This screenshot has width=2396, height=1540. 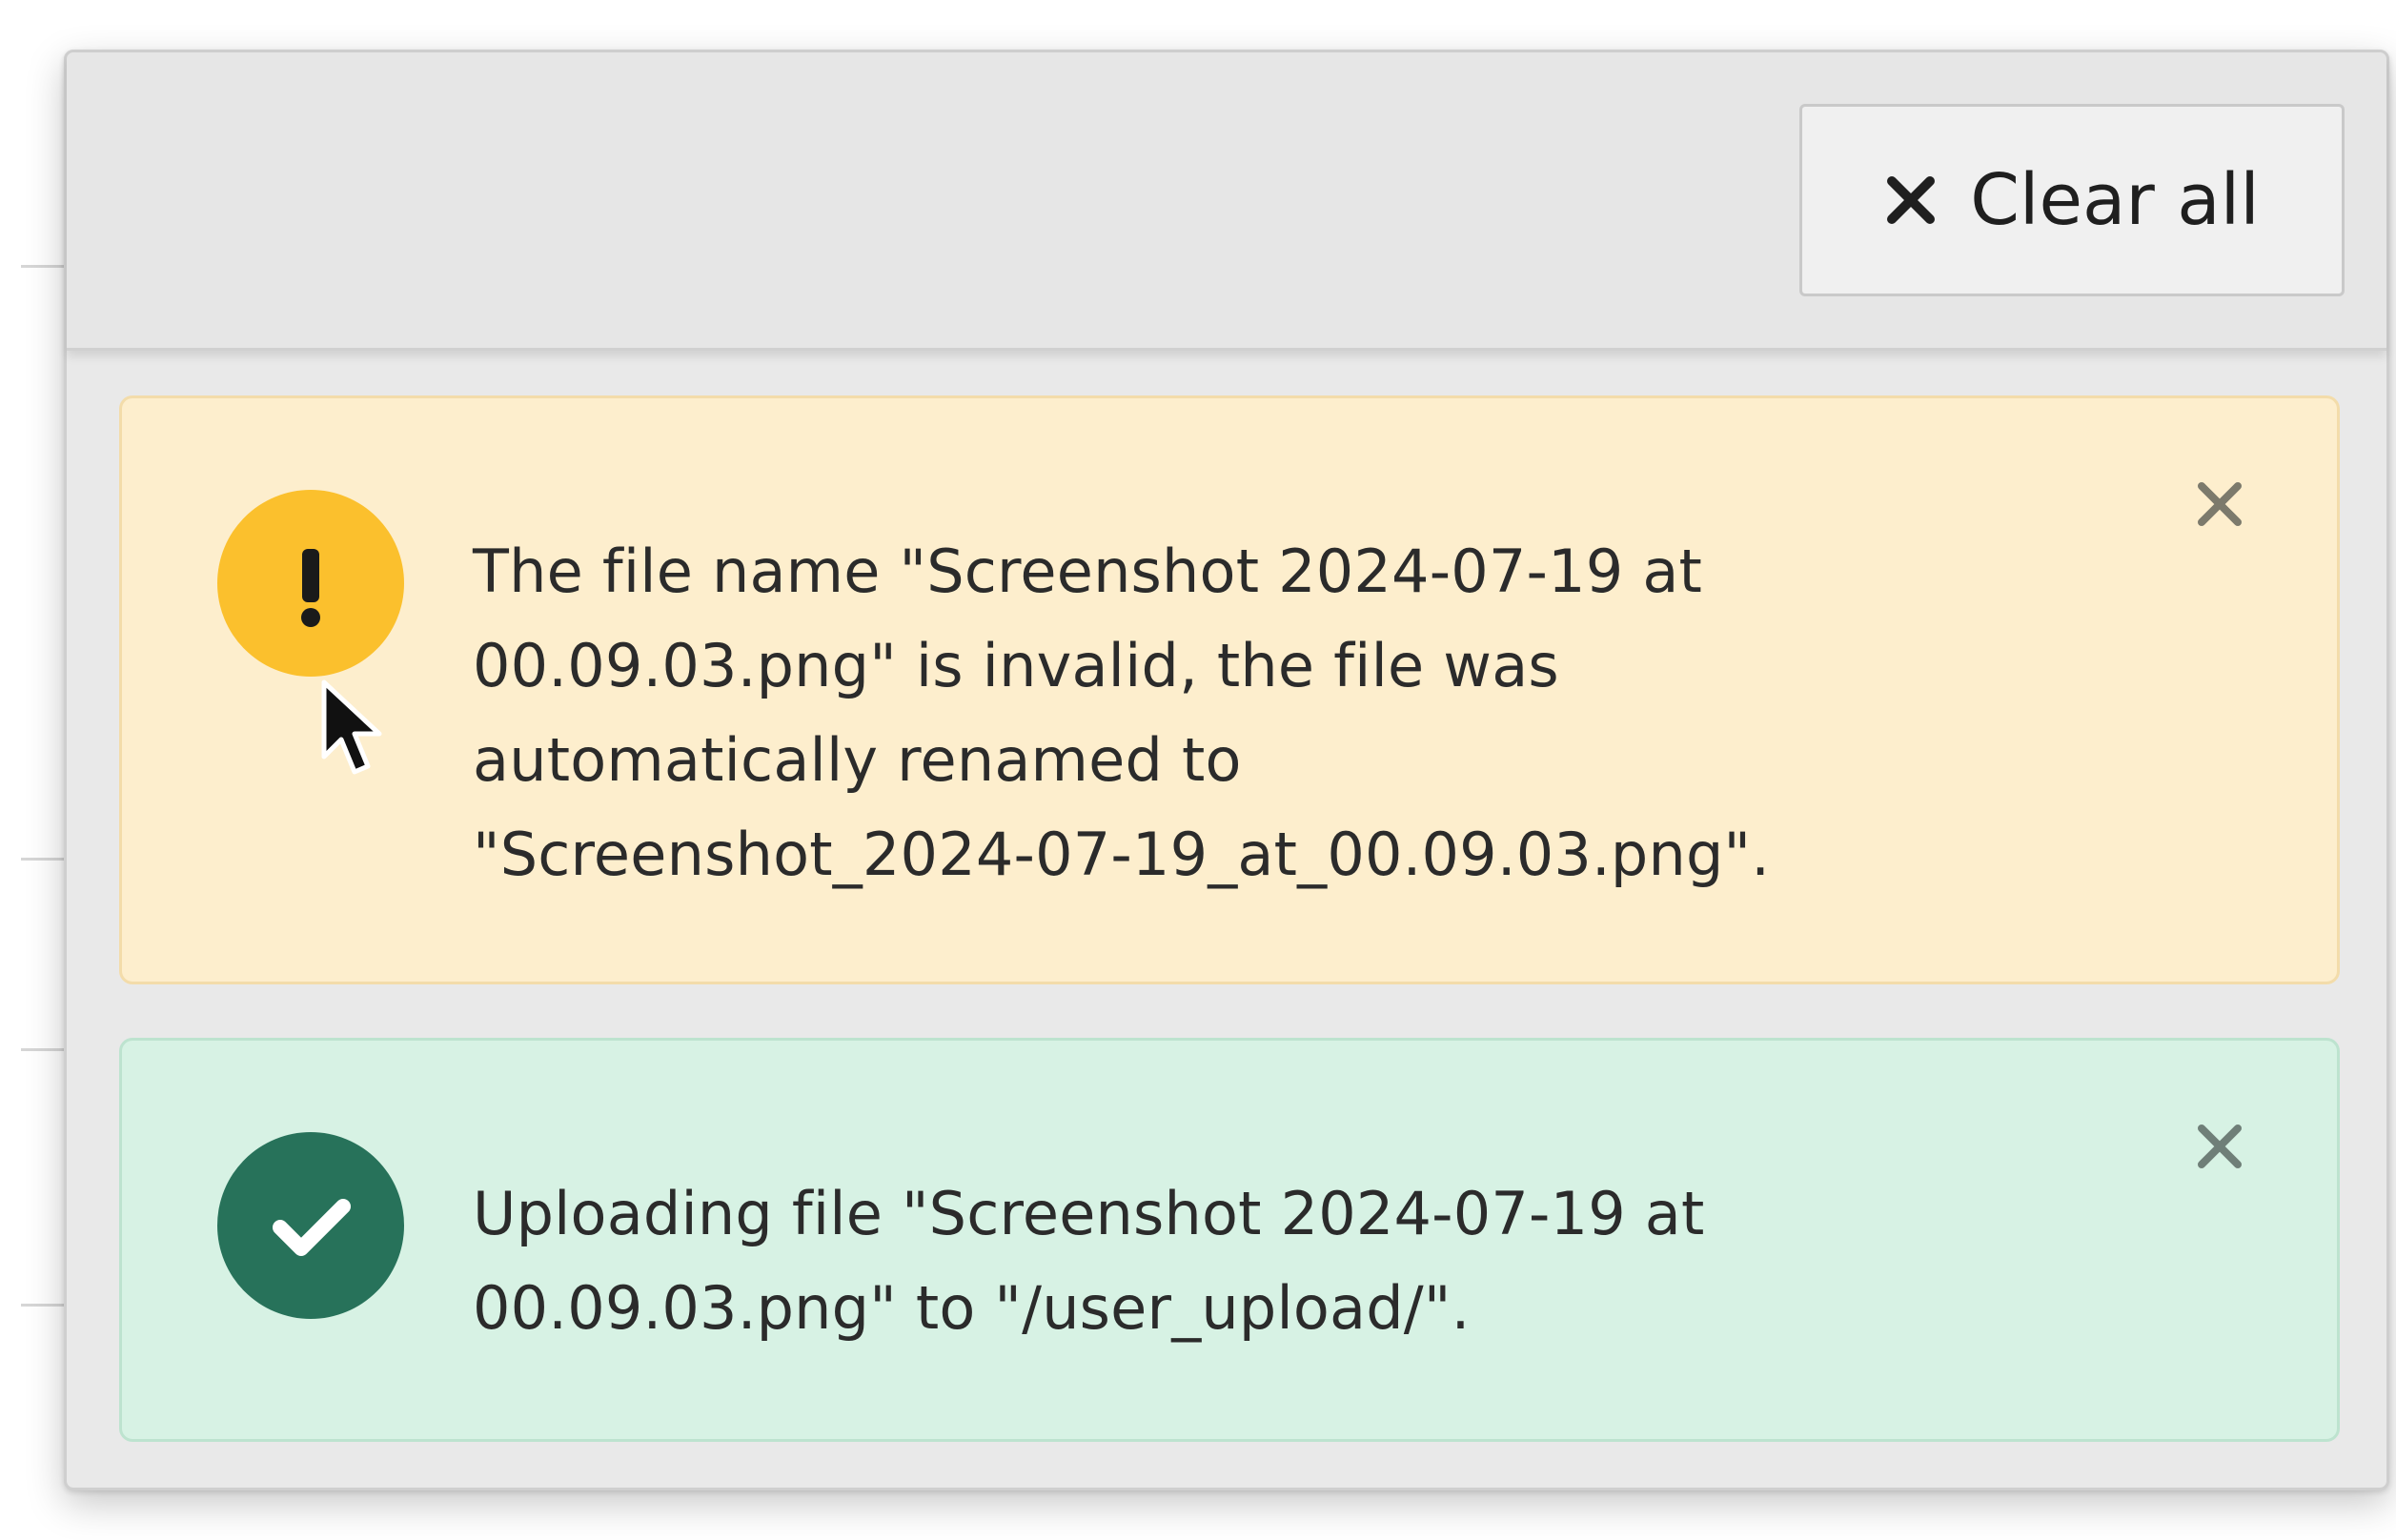 I want to click on success-status-icon, so click(x=310, y=1225).